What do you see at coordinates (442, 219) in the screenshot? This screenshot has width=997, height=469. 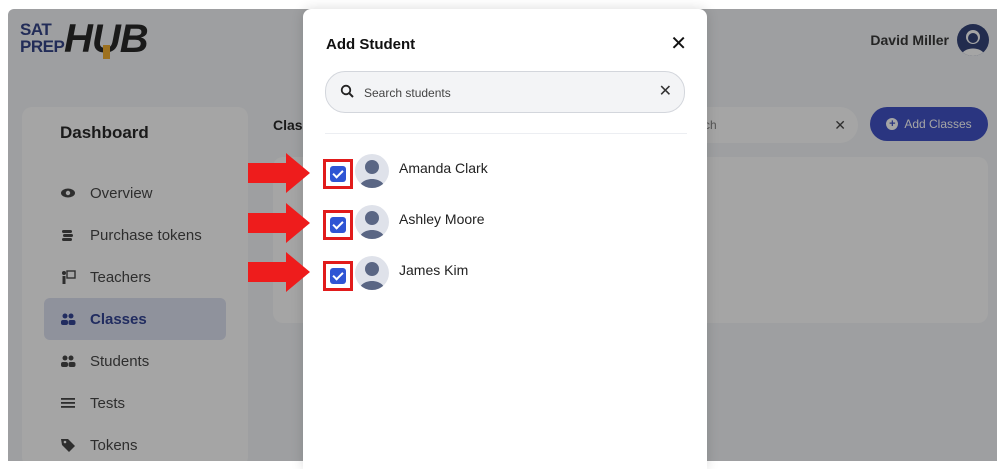 I see `student-name: Ashley Moore` at bounding box center [442, 219].